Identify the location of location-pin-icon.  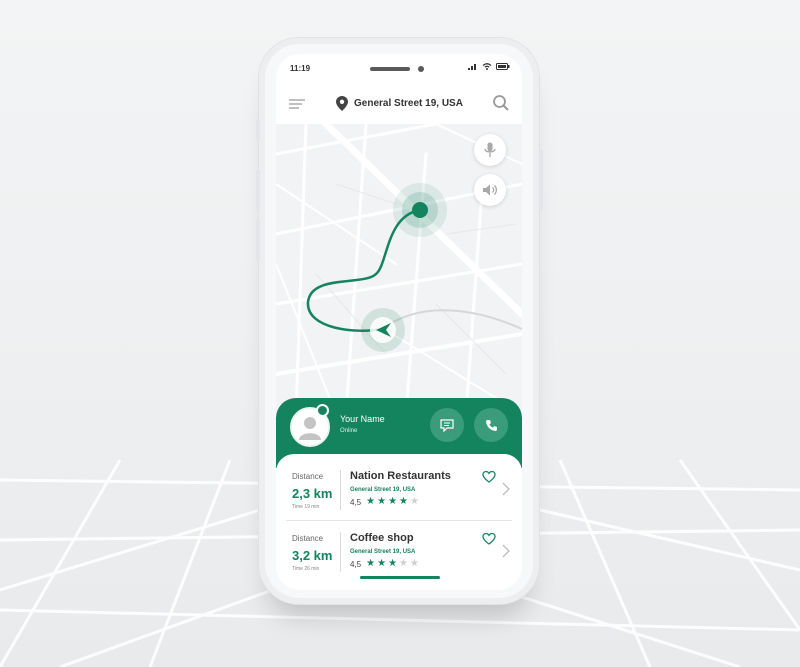
(342, 103).